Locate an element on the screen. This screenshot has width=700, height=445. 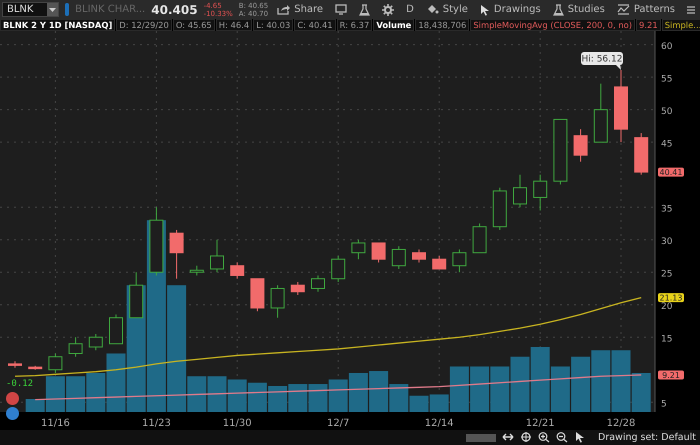
menu-icon is located at coordinates (691, 9).